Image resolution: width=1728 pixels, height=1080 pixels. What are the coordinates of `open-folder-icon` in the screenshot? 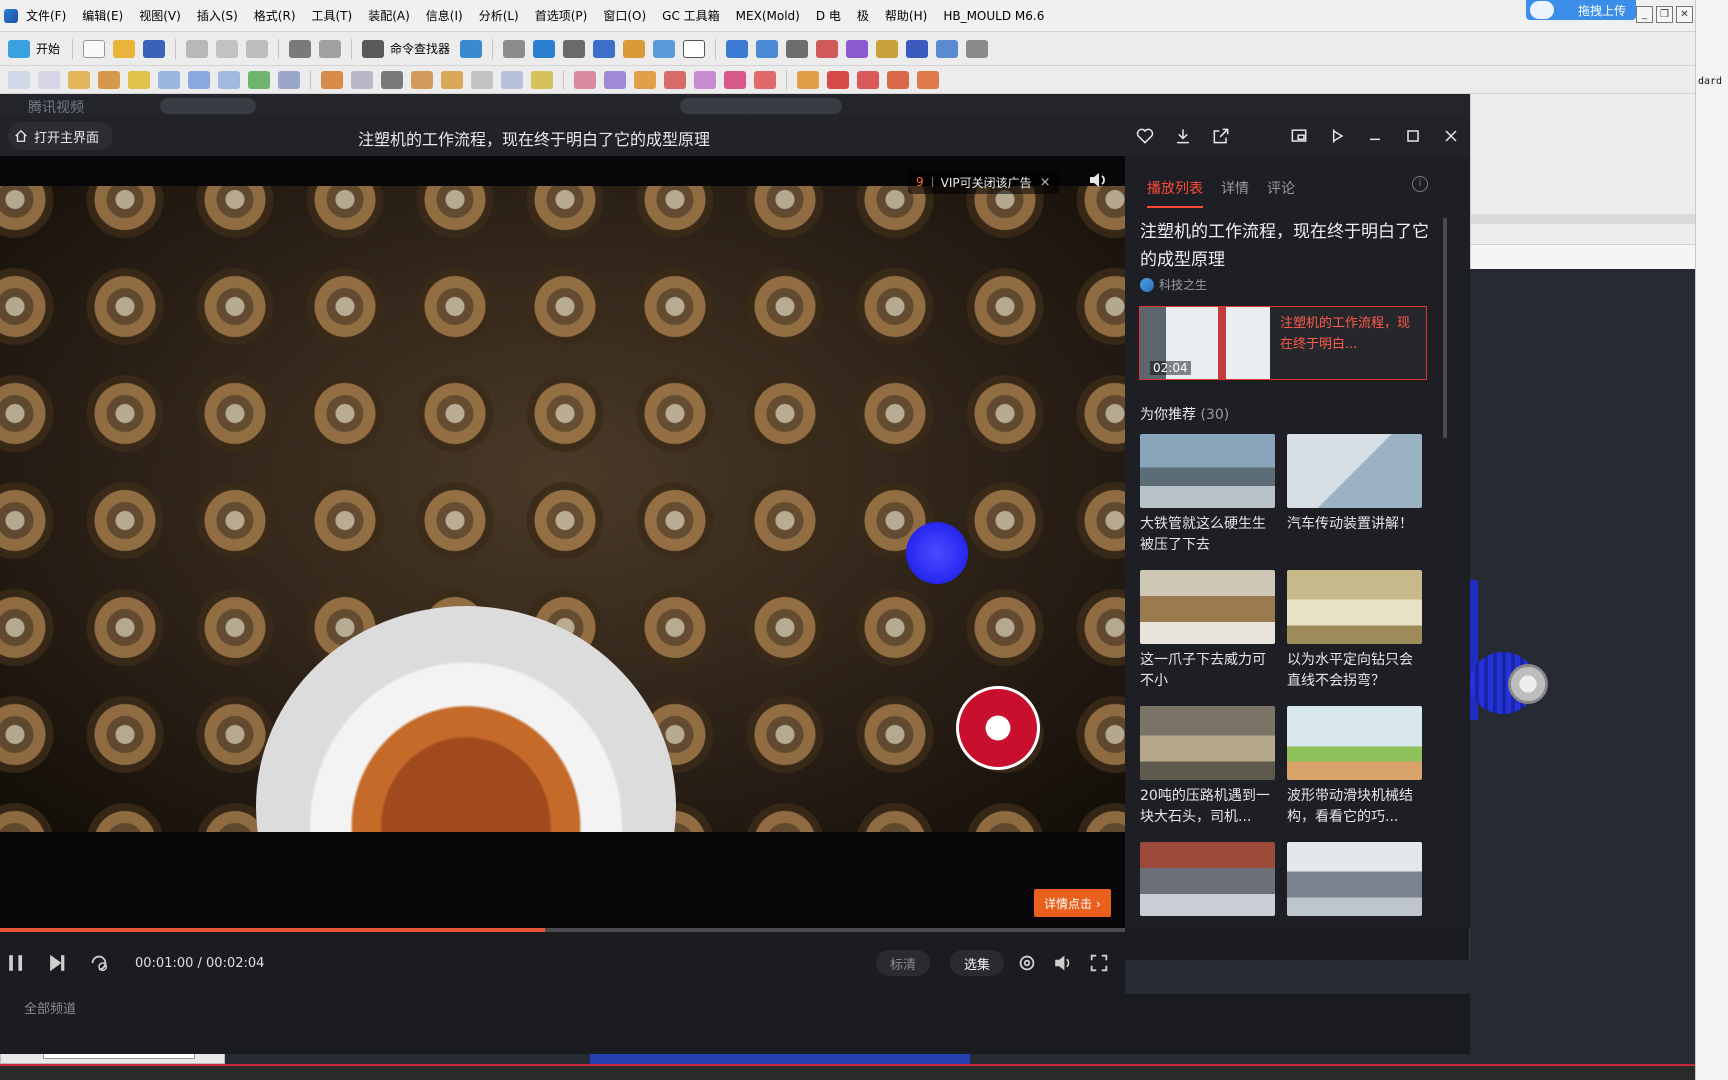 It's located at (124, 48).